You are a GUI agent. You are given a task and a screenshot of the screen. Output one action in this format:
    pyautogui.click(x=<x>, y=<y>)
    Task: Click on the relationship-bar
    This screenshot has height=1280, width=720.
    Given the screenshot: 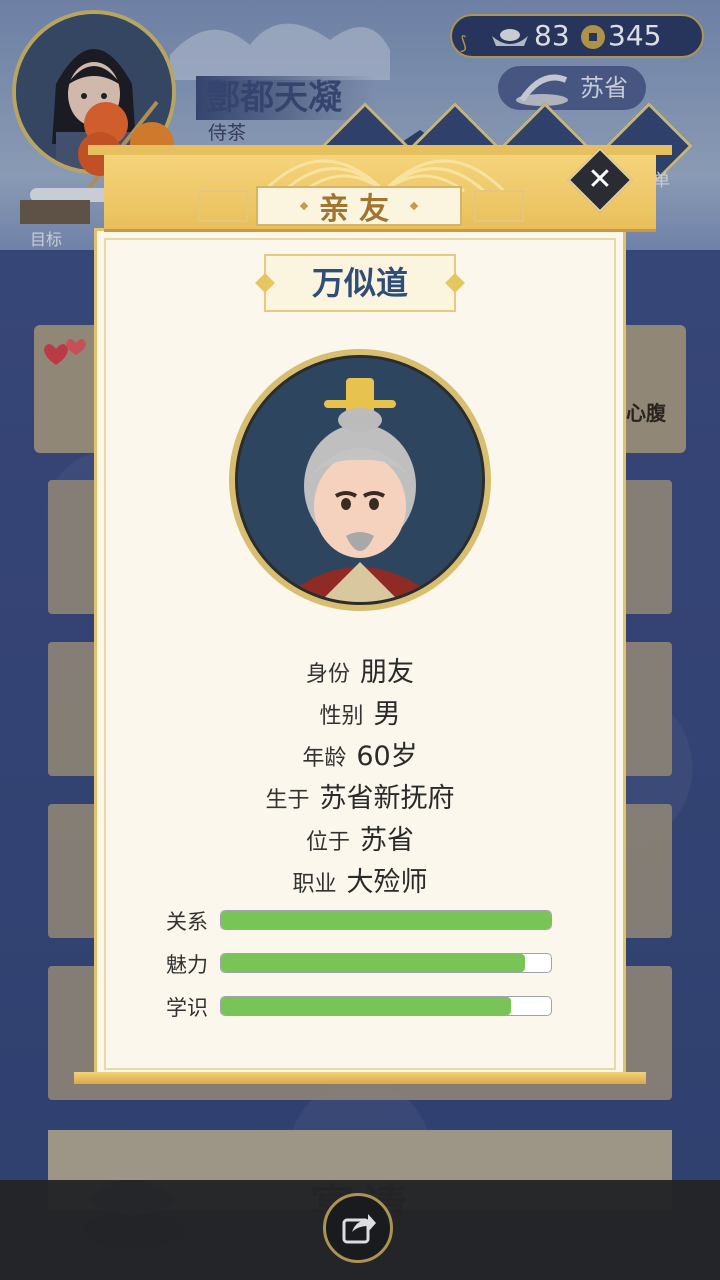 What is the action you would take?
    pyautogui.click(x=386, y=920)
    